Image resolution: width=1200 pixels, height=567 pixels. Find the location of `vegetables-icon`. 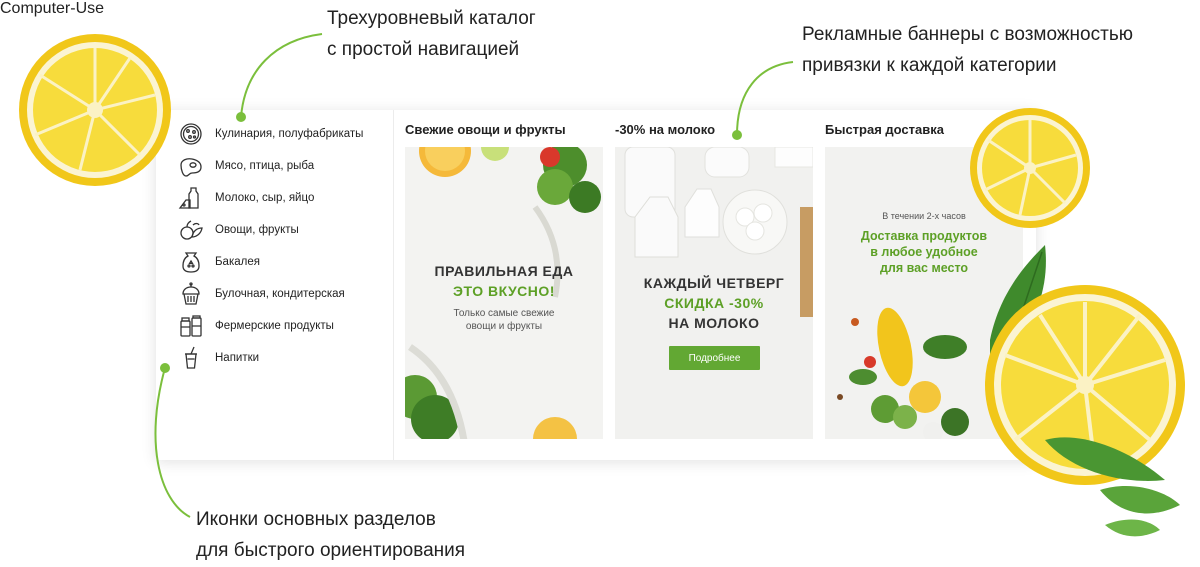

vegetables-icon is located at coordinates (191, 230).